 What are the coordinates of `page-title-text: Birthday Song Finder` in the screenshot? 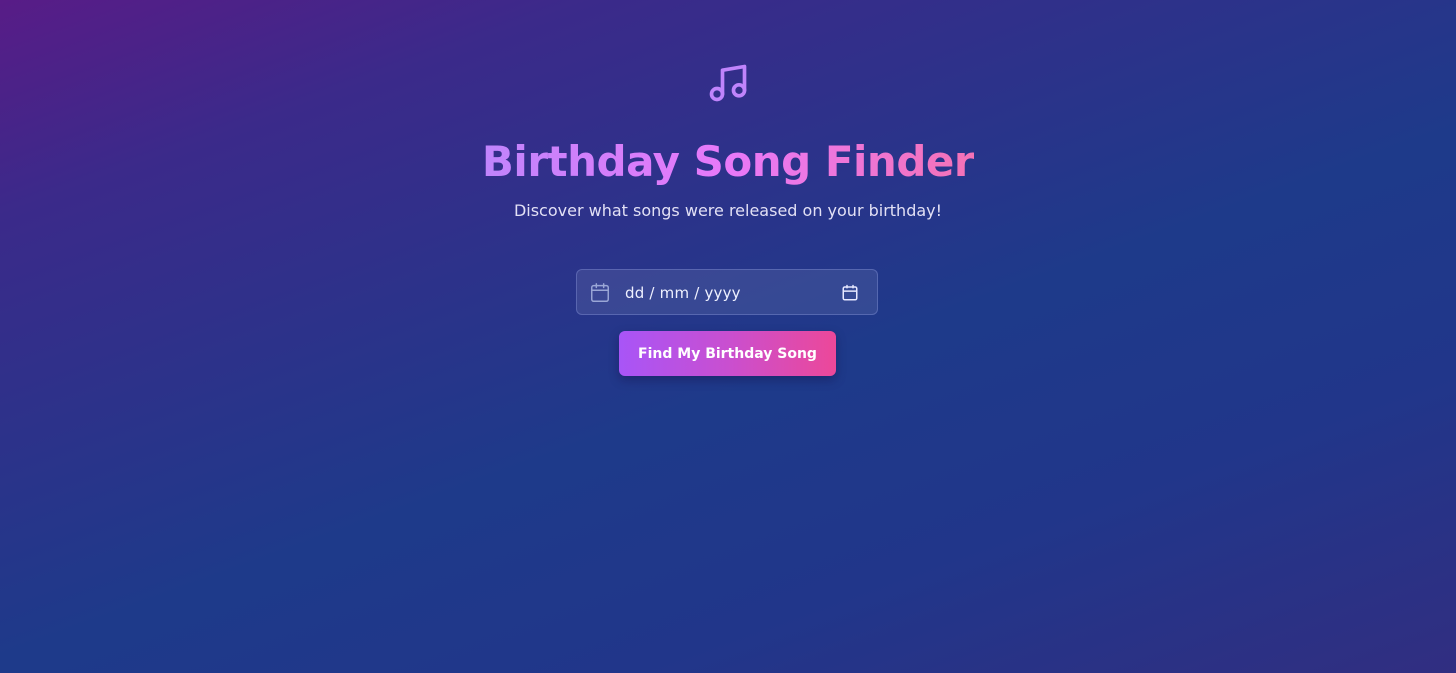 It's located at (728, 161).